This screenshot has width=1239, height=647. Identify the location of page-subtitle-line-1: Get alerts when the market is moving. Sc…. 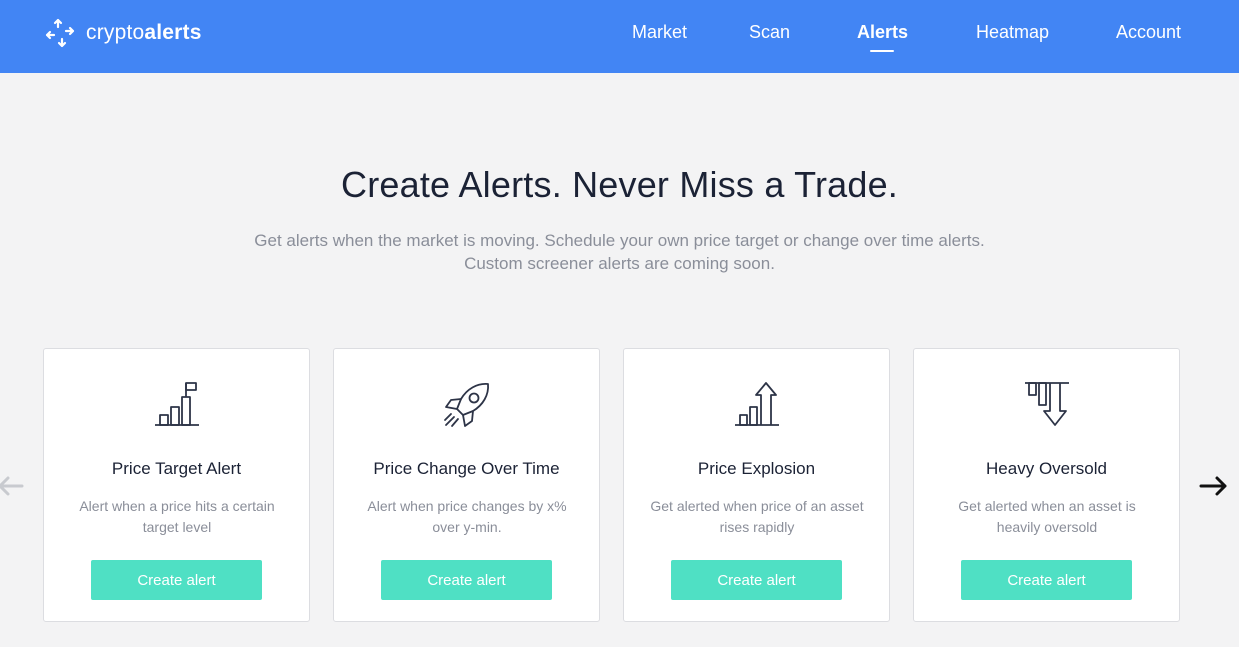
(619, 240).